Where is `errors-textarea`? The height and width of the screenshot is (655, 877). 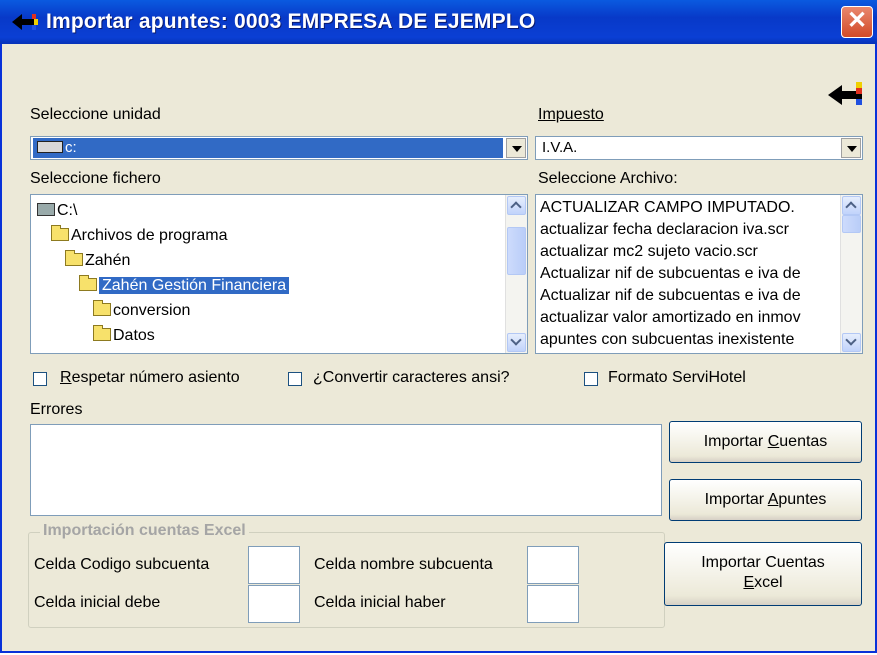
errors-textarea is located at coordinates (346, 470).